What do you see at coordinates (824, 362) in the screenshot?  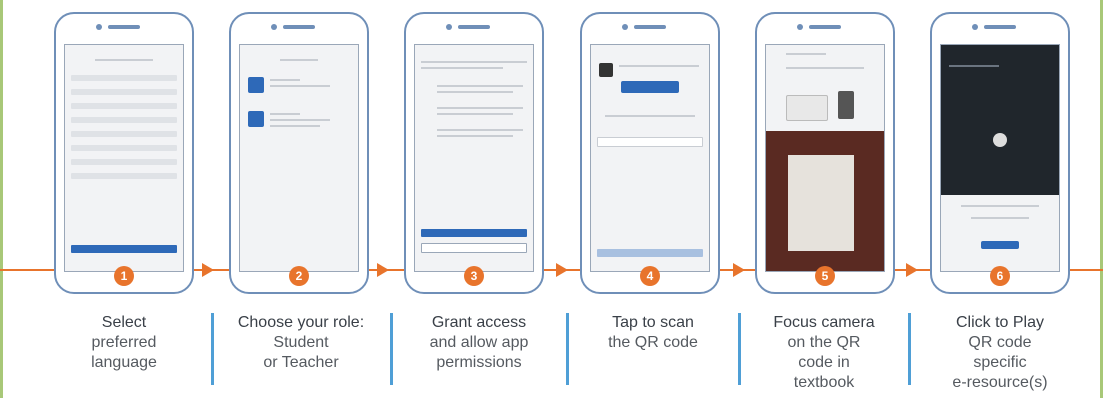 I see `caption-line: code in` at bounding box center [824, 362].